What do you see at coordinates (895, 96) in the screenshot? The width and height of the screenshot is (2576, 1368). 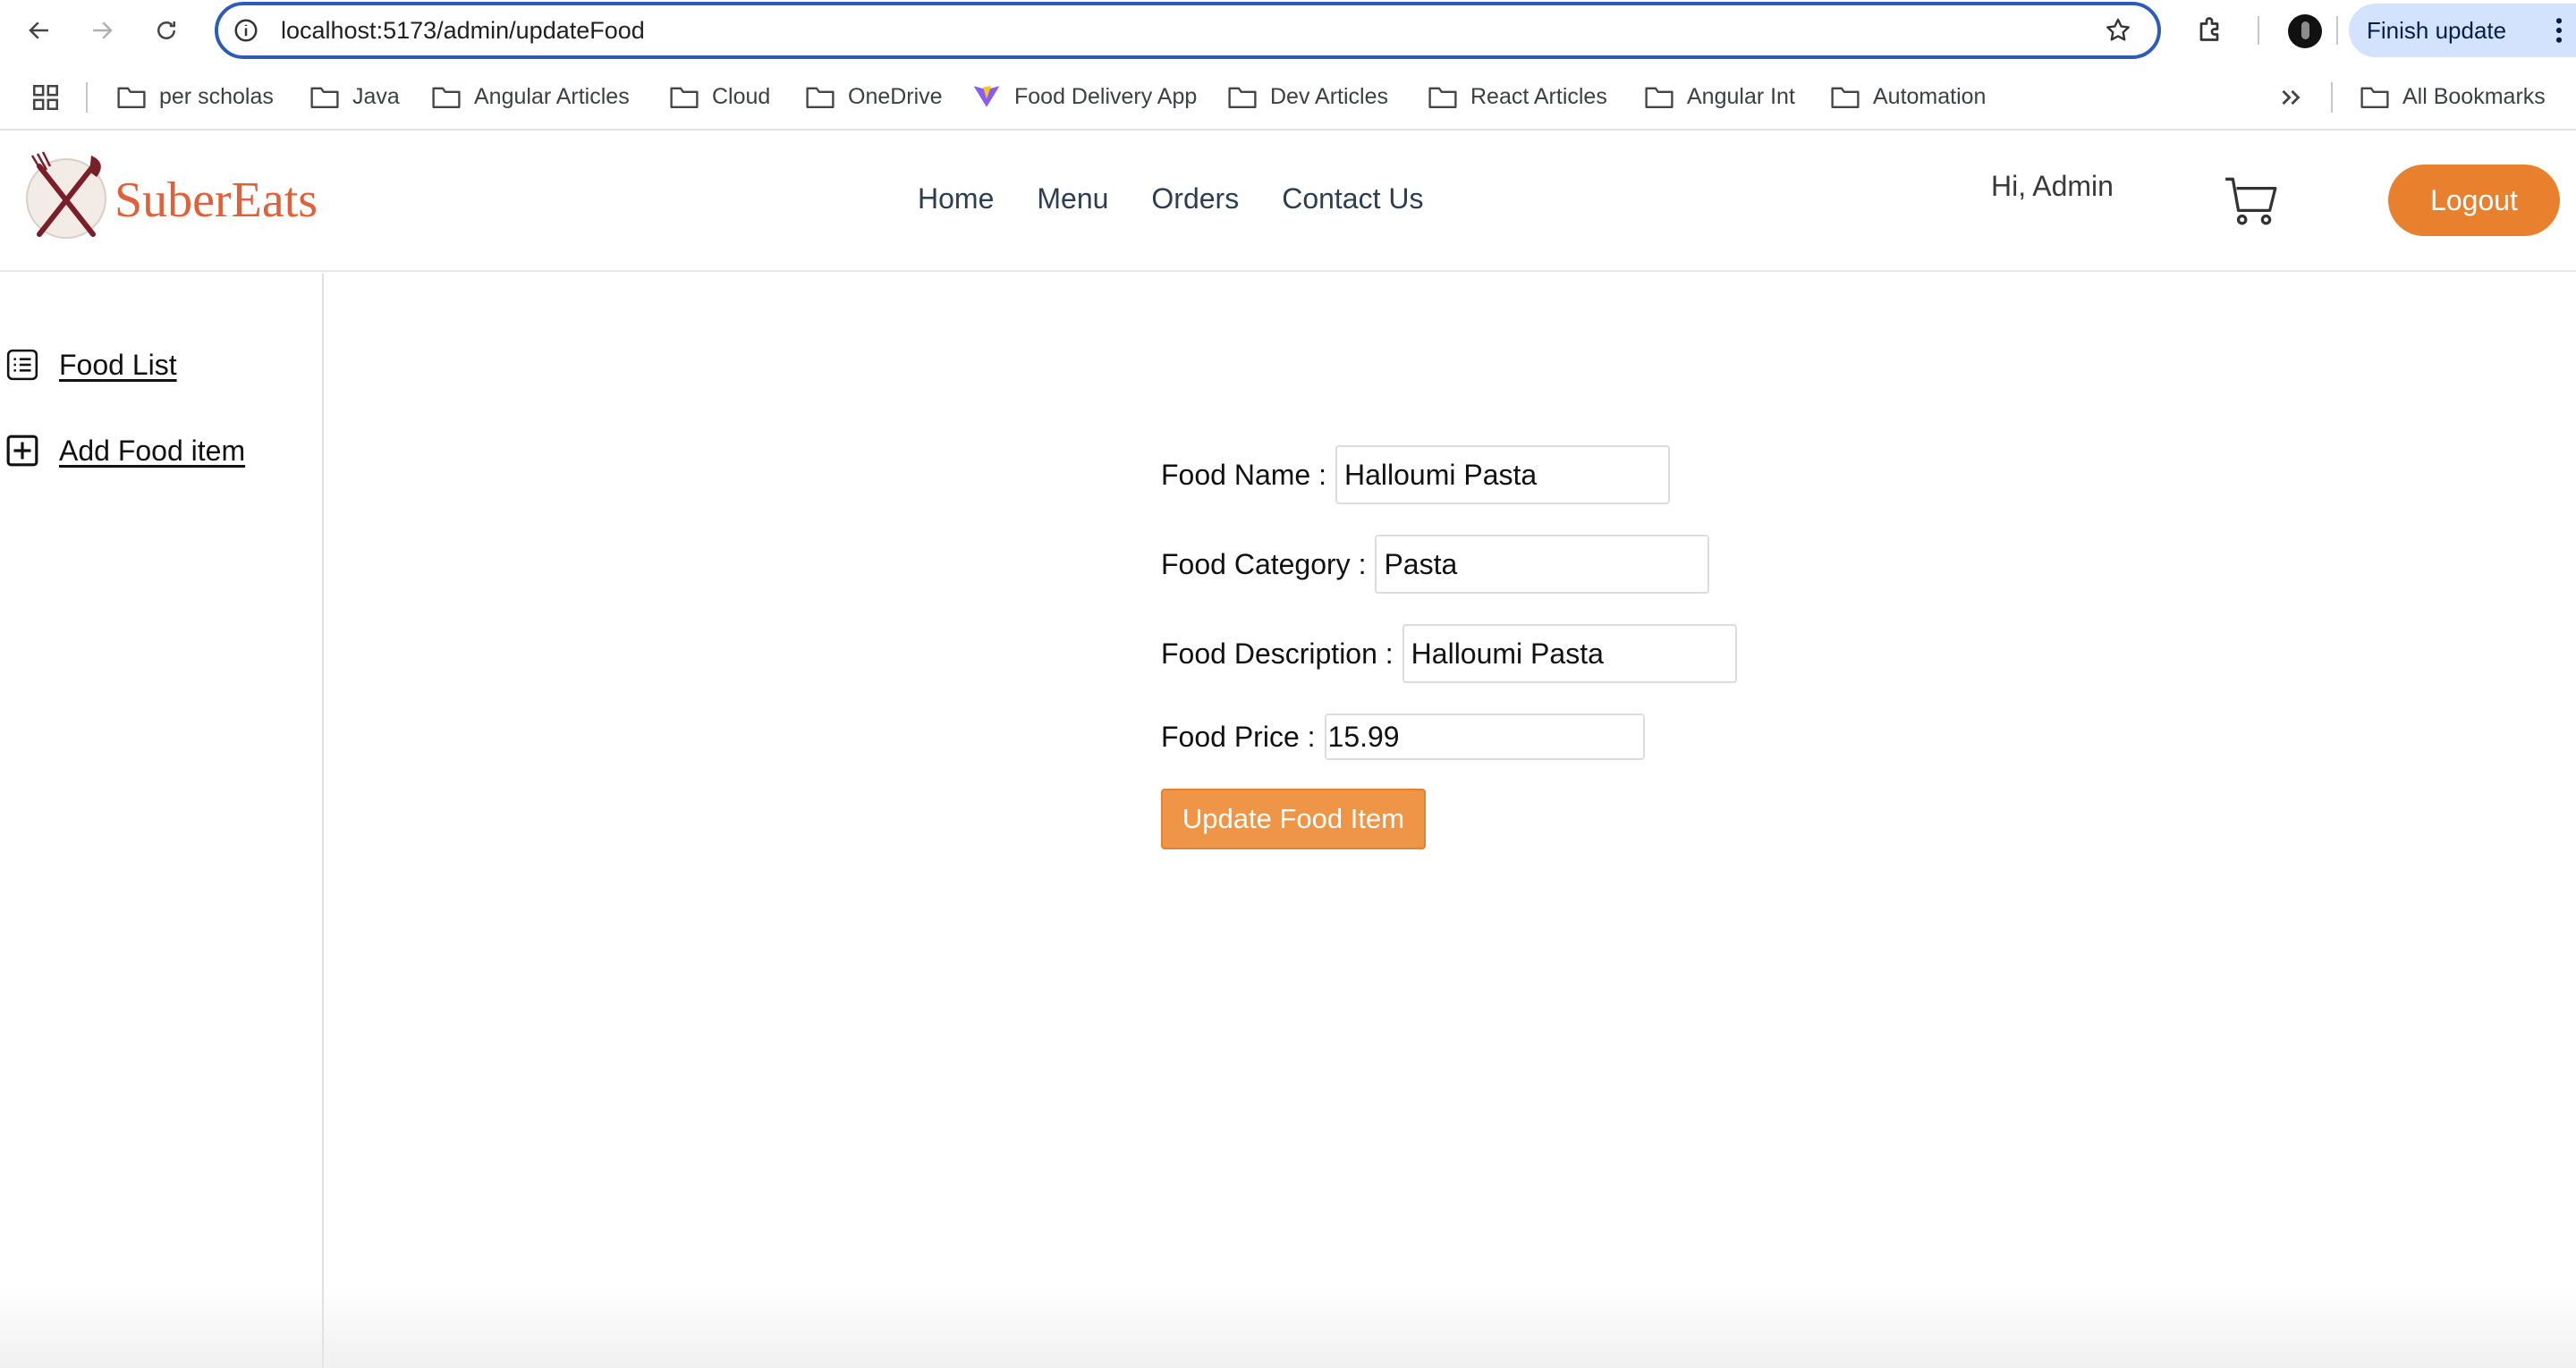 I see `bookmark-label: OneDrive` at bounding box center [895, 96].